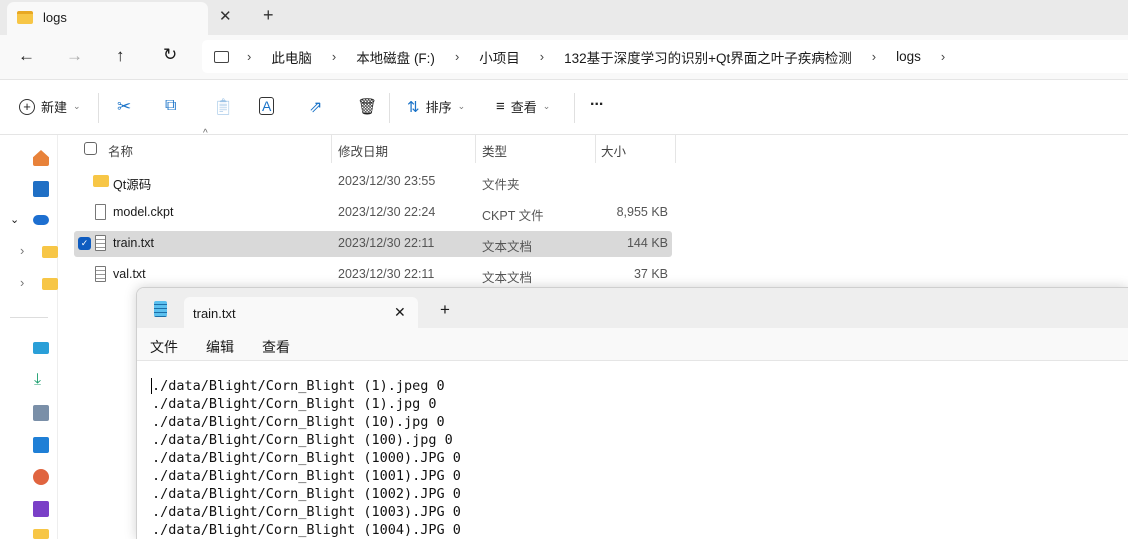  Describe the element at coordinates (276, 347) in the screenshot. I see `menu-view: 查看` at that location.